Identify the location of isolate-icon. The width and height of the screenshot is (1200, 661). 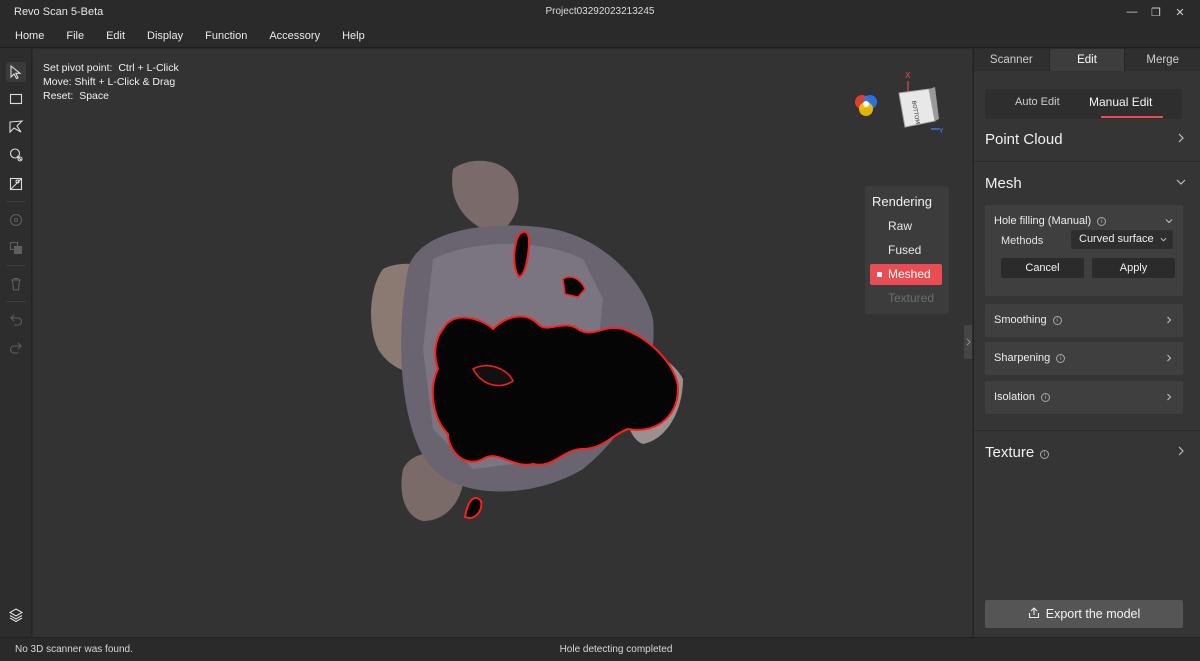
(16, 248).